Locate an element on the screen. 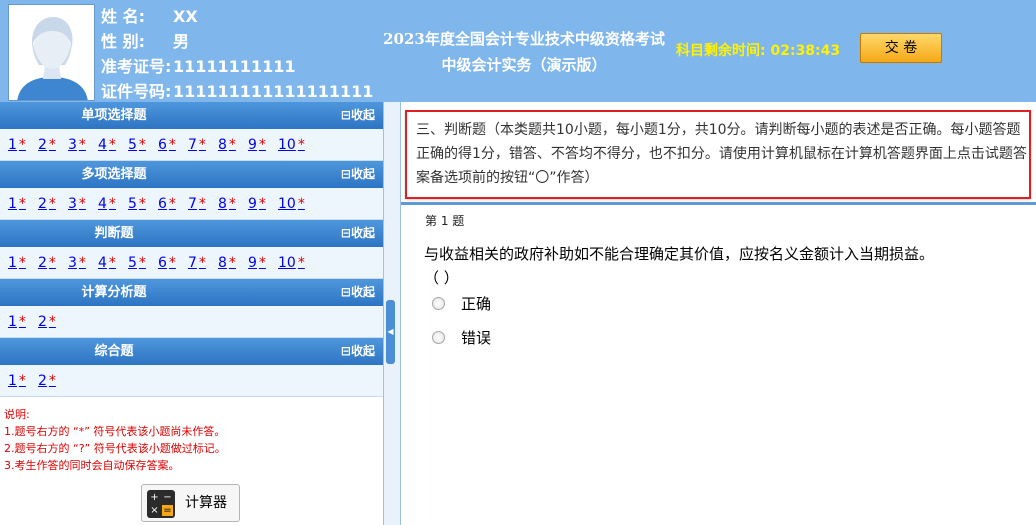 This screenshot has width=1036, height=525. question-link-number: 4 is located at coordinates (102, 145).